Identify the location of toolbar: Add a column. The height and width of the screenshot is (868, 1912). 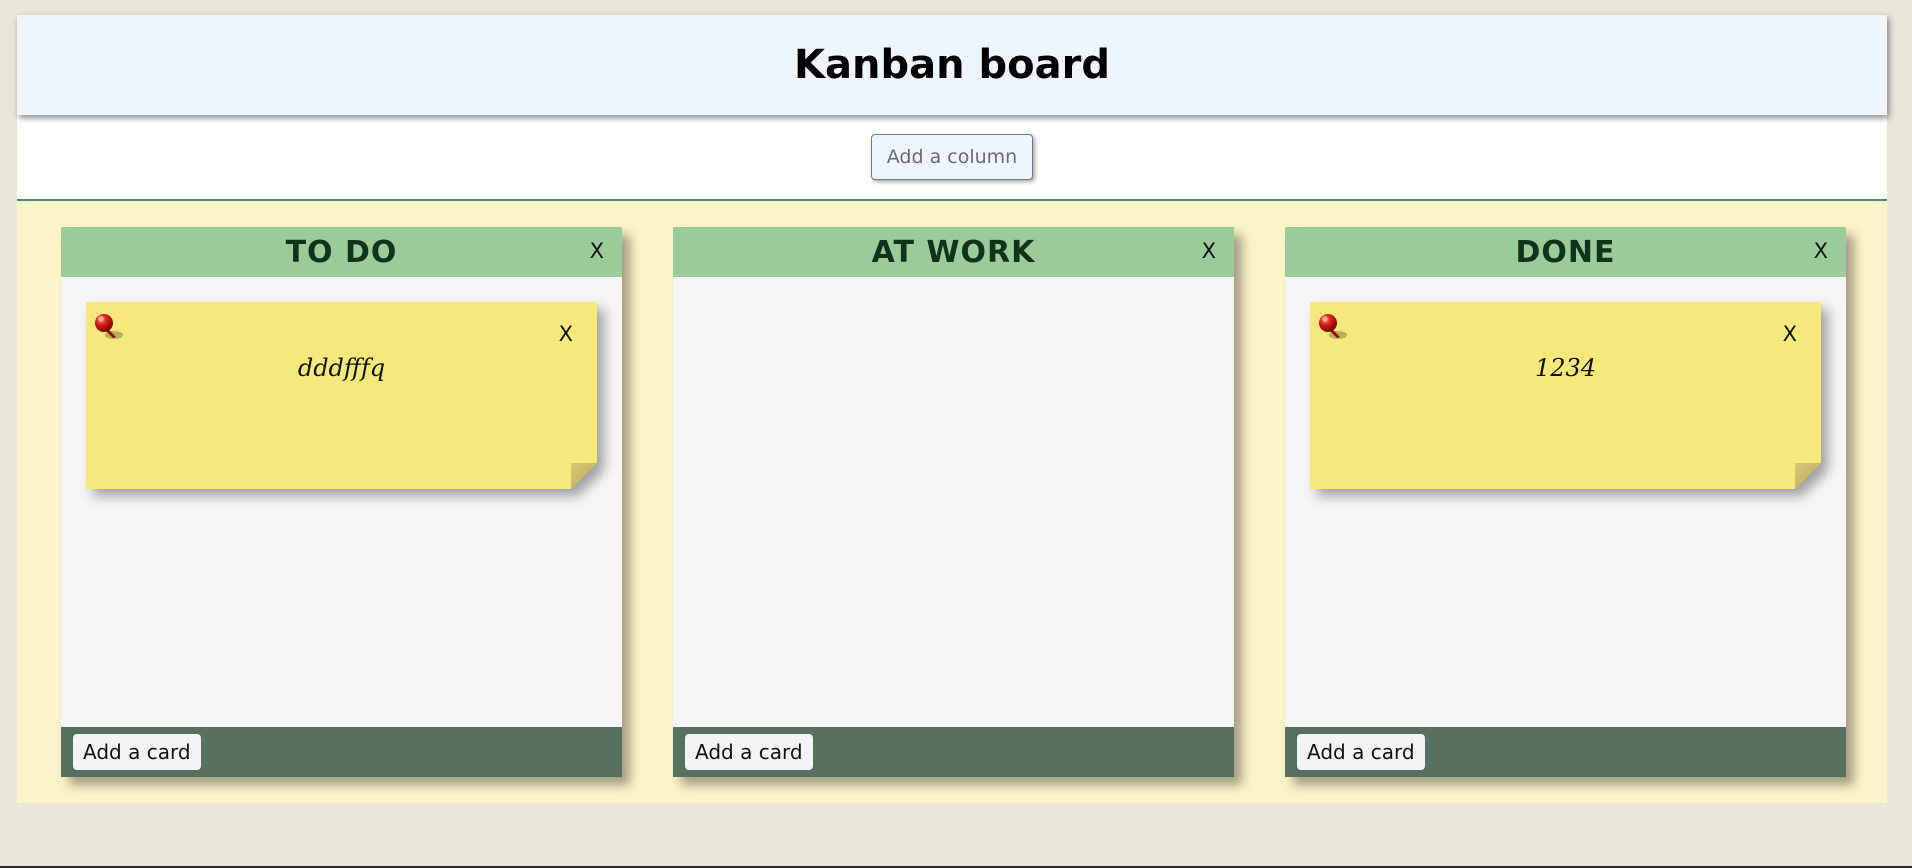
(952, 158).